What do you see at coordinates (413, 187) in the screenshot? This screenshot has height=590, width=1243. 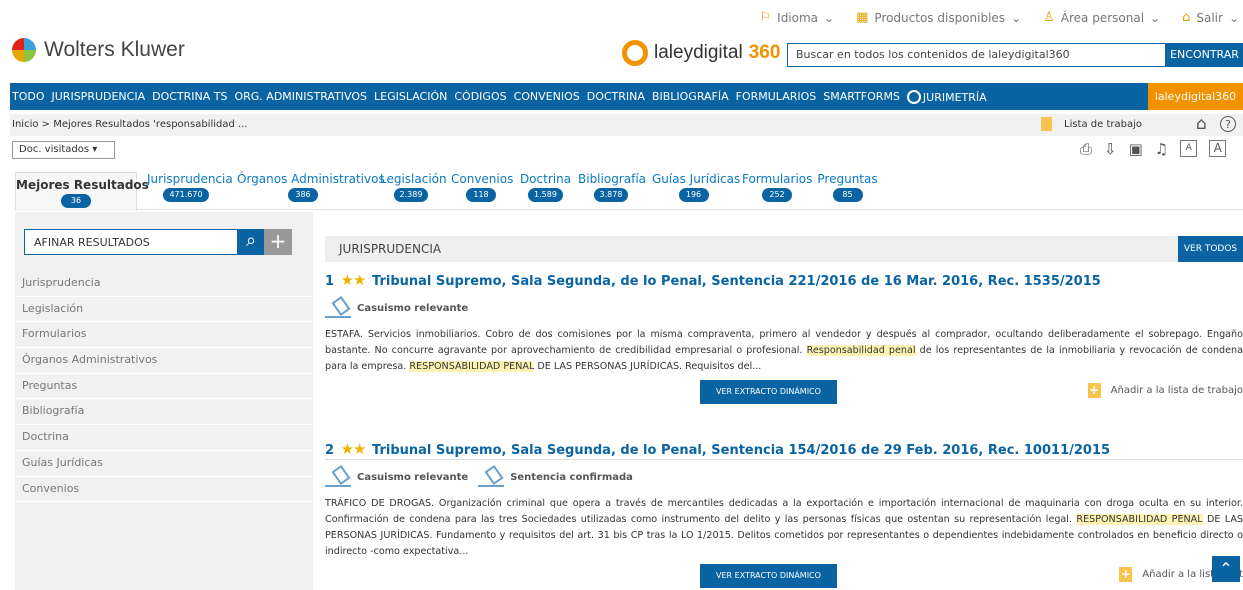 I see `tab-legislacion: Legislación 2.389` at bounding box center [413, 187].